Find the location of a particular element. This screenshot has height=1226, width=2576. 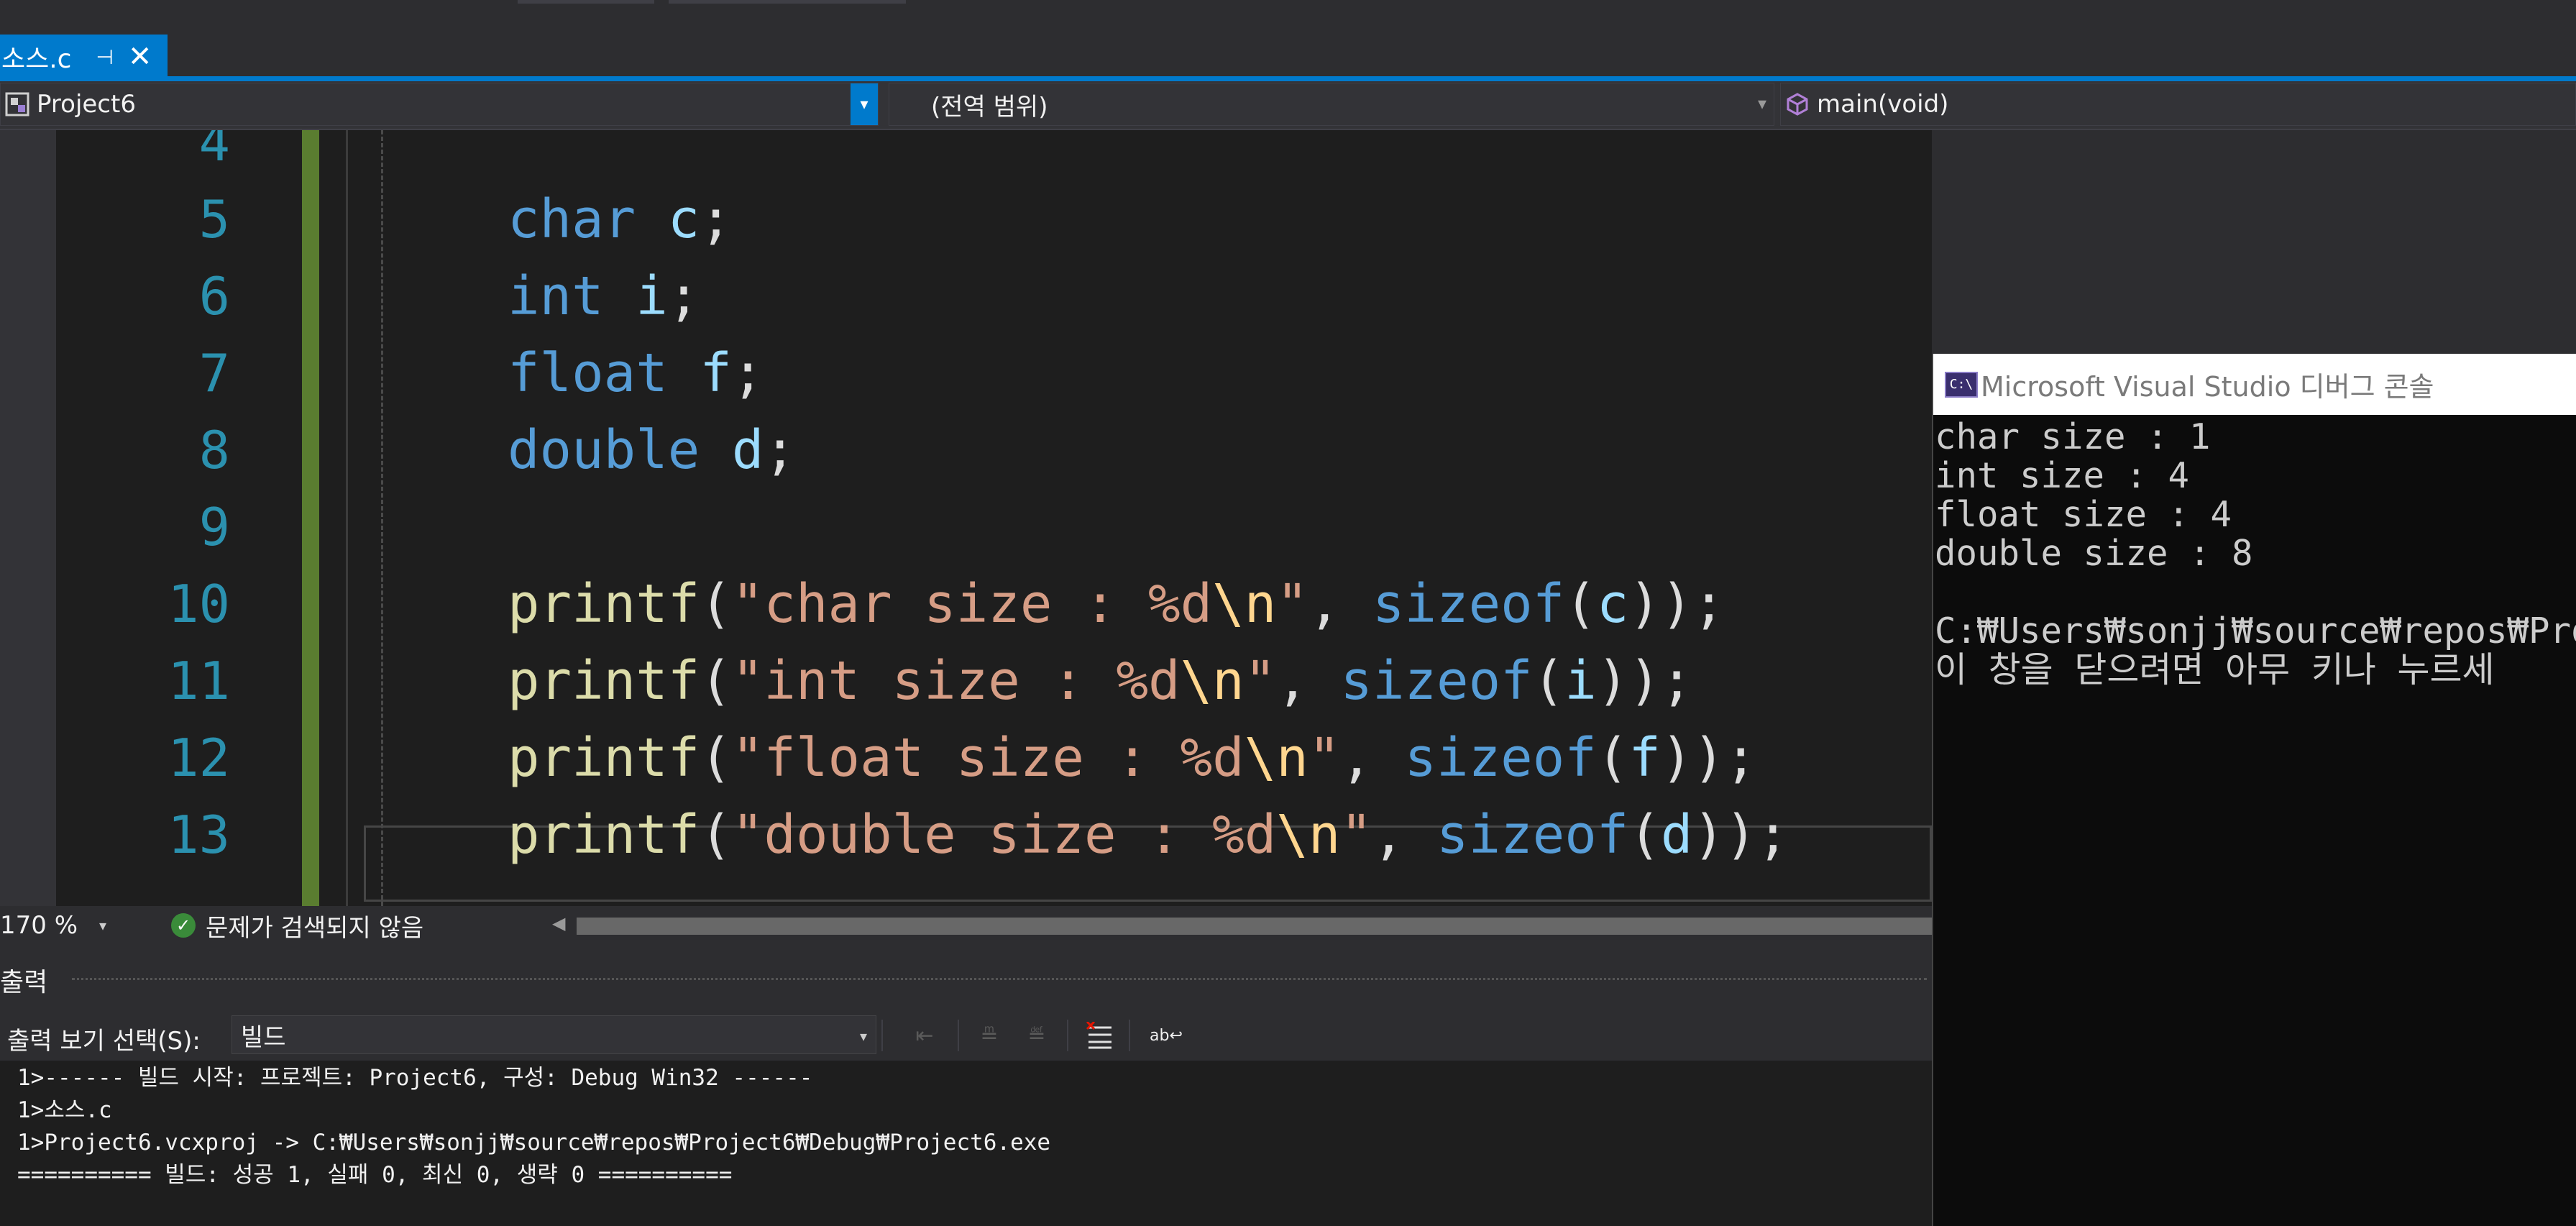

code-line: int i; is located at coordinates (604, 297).